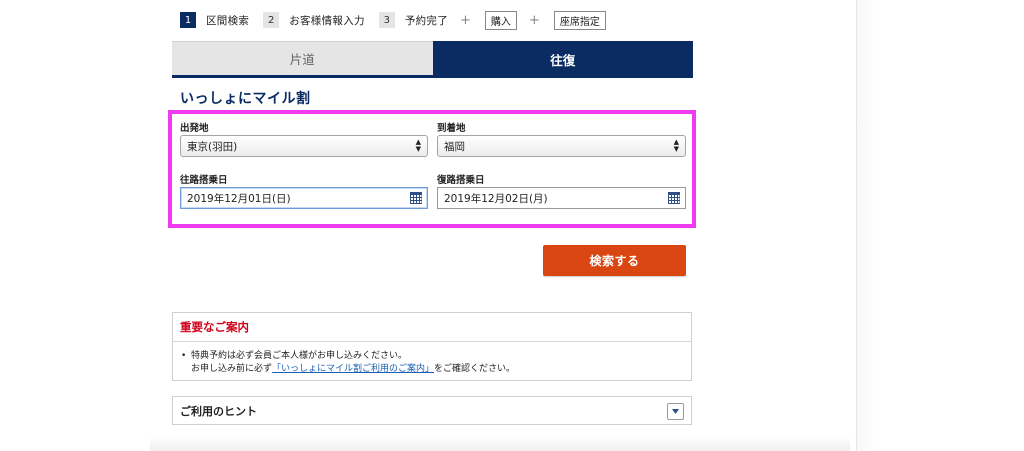 This screenshot has width=1024, height=451. I want to click on step-3: 3 予約完了, so click(413, 20).